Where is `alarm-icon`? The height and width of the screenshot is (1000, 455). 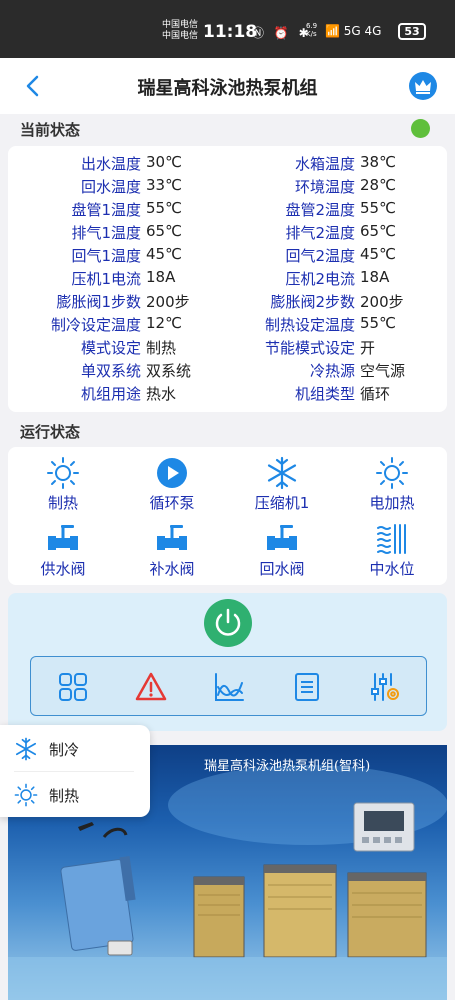 alarm-icon is located at coordinates (151, 687).